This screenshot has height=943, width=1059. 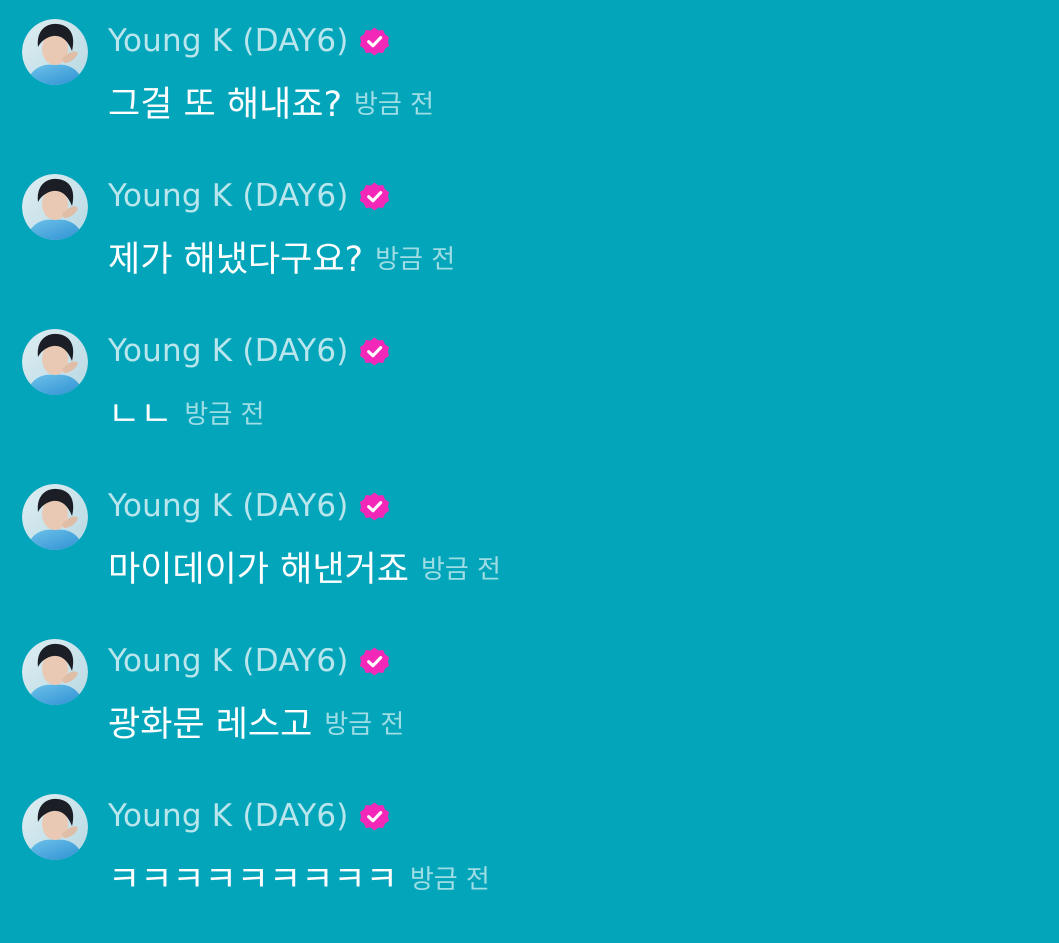 I want to click on message-body: ㄴㄴ 방금 전, so click(x=186, y=411).